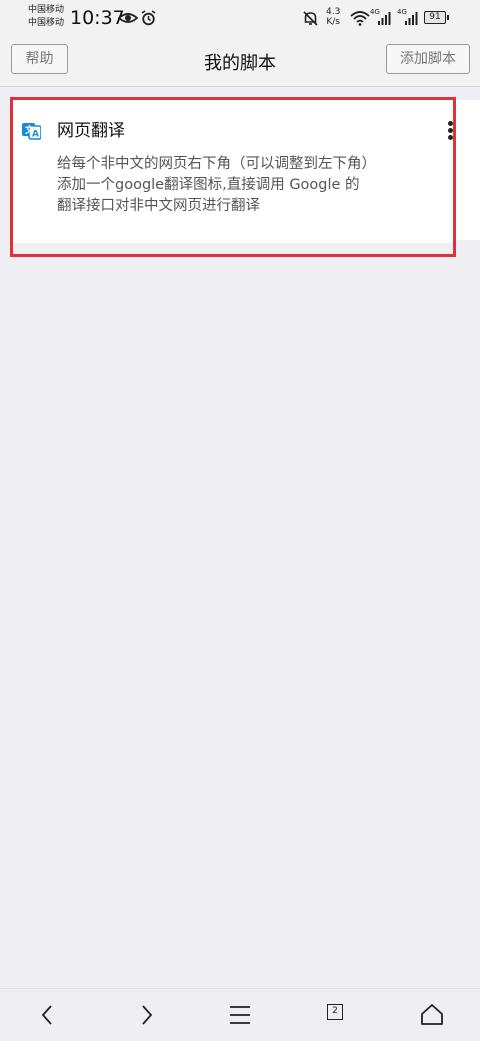 The image size is (480, 1041). Describe the element at coordinates (333, 12) in the screenshot. I see `net-speed-value: 4.3` at that location.